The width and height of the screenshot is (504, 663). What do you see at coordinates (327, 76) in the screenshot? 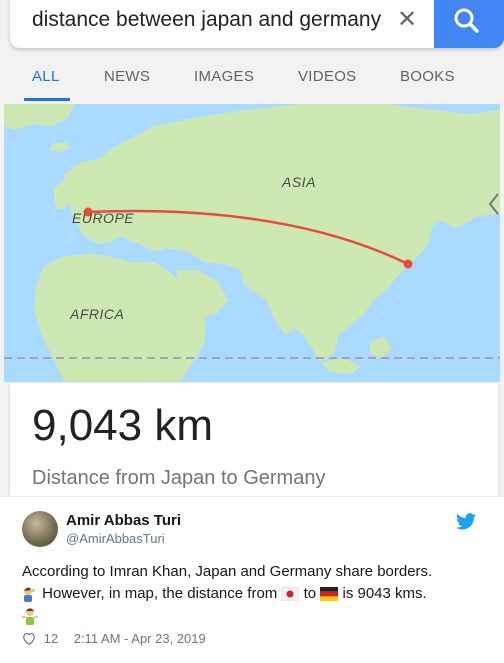
I see `tab-videos: VIDEOS` at bounding box center [327, 76].